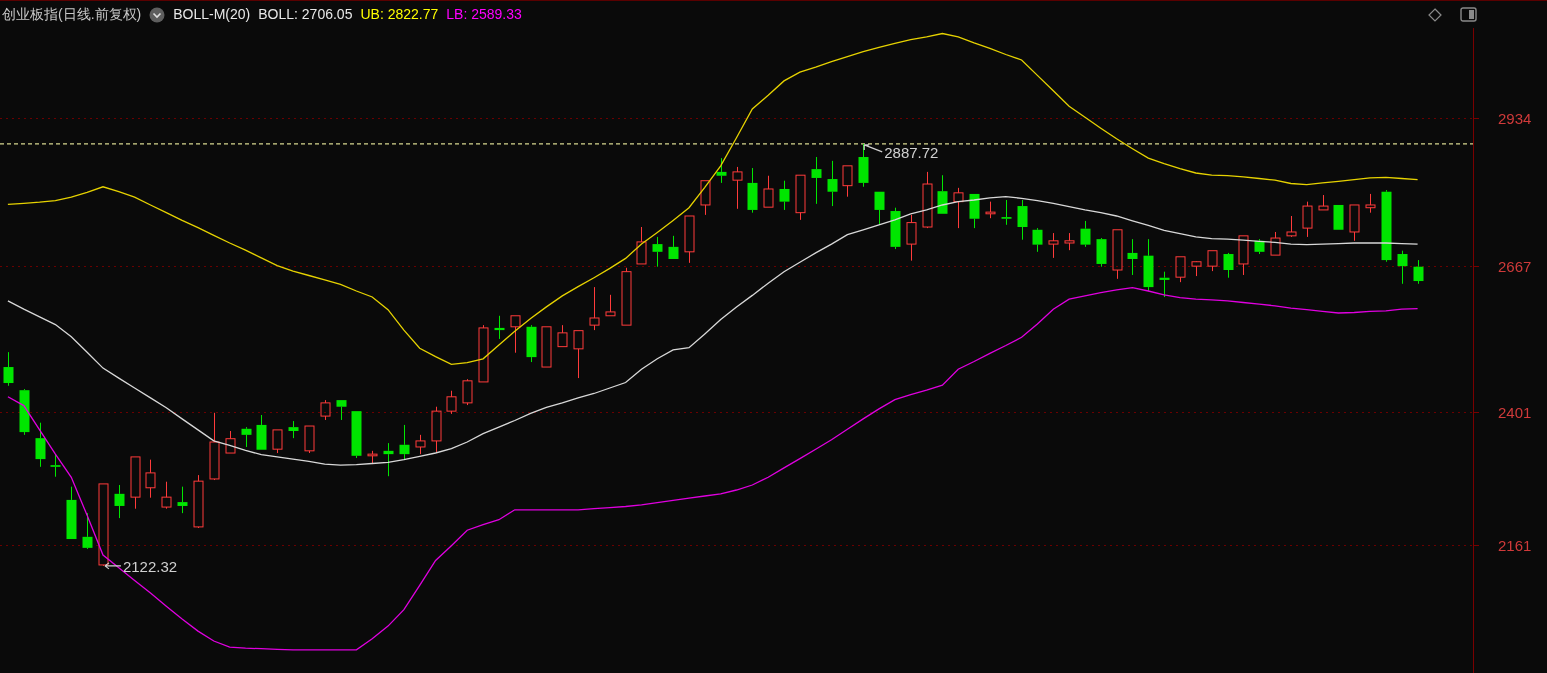  What do you see at coordinates (72, 14) in the screenshot?
I see `chart-title: 创业板指(日线.前复权)` at bounding box center [72, 14].